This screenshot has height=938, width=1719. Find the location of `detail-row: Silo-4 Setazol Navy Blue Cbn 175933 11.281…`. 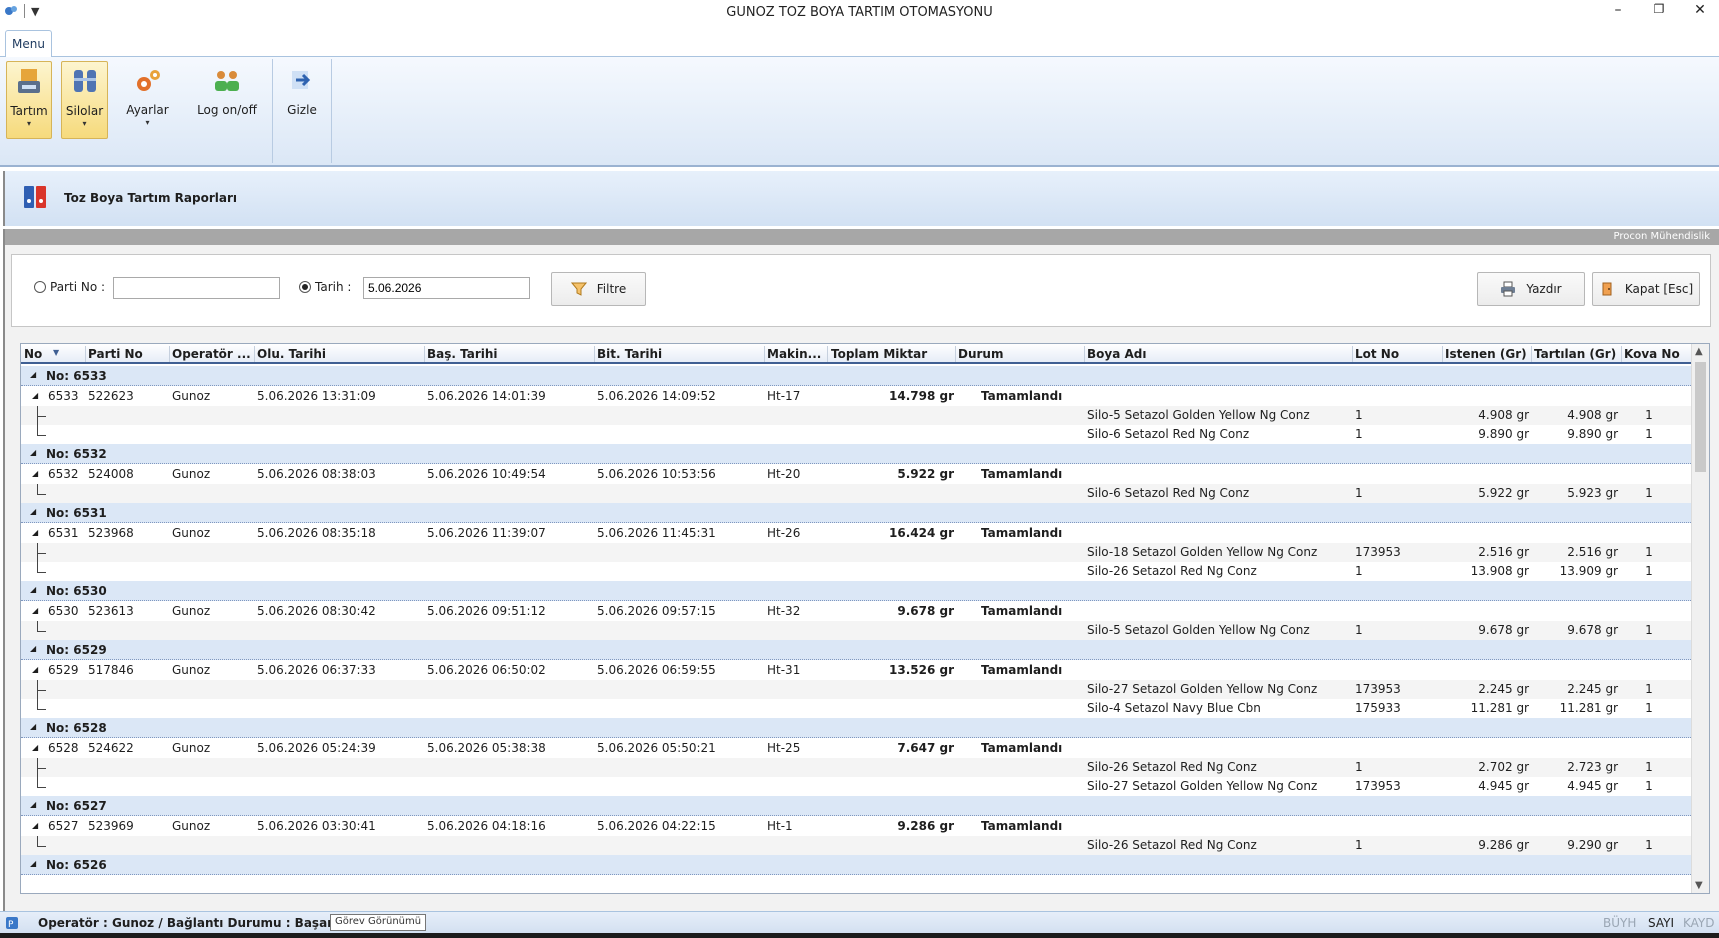

detail-row: Silo-4 Setazol Navy Blue Cbn 175933 11.281… is located at coordinates (856, 708).